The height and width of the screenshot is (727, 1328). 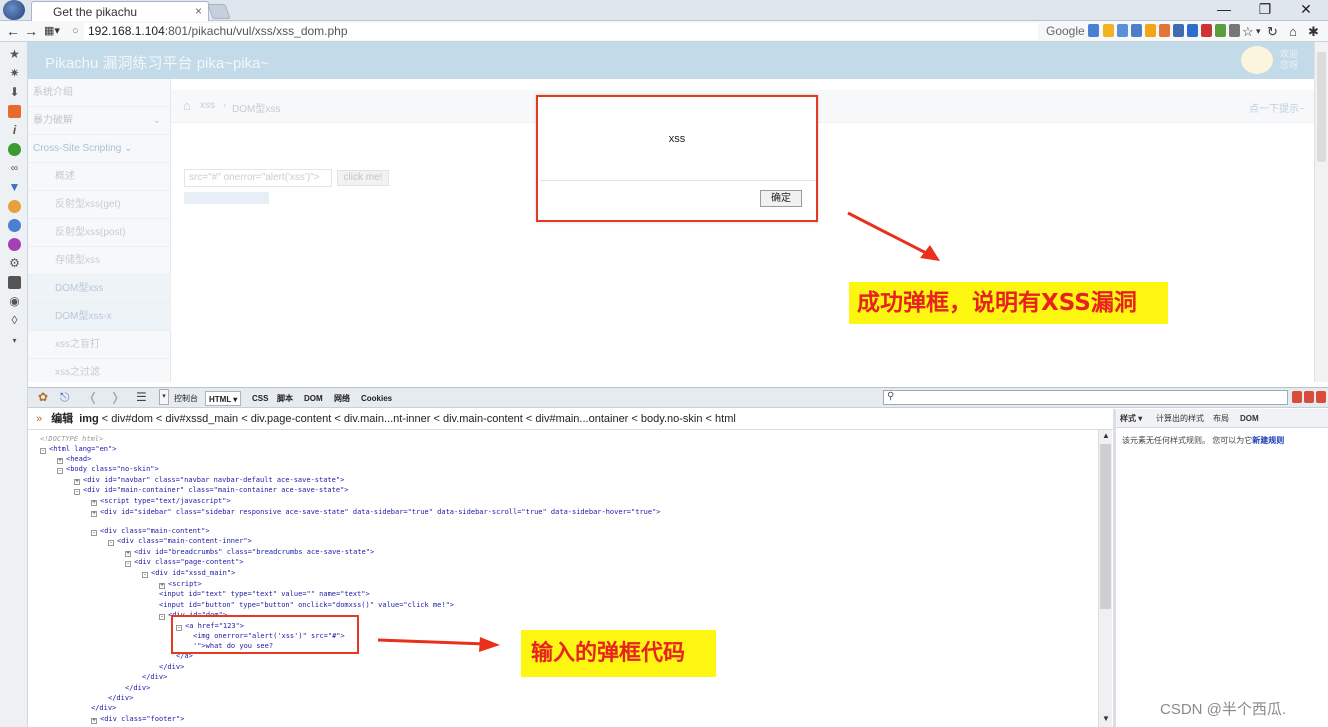 I want to click on screenshot-icon, so click(x=14, y=282).